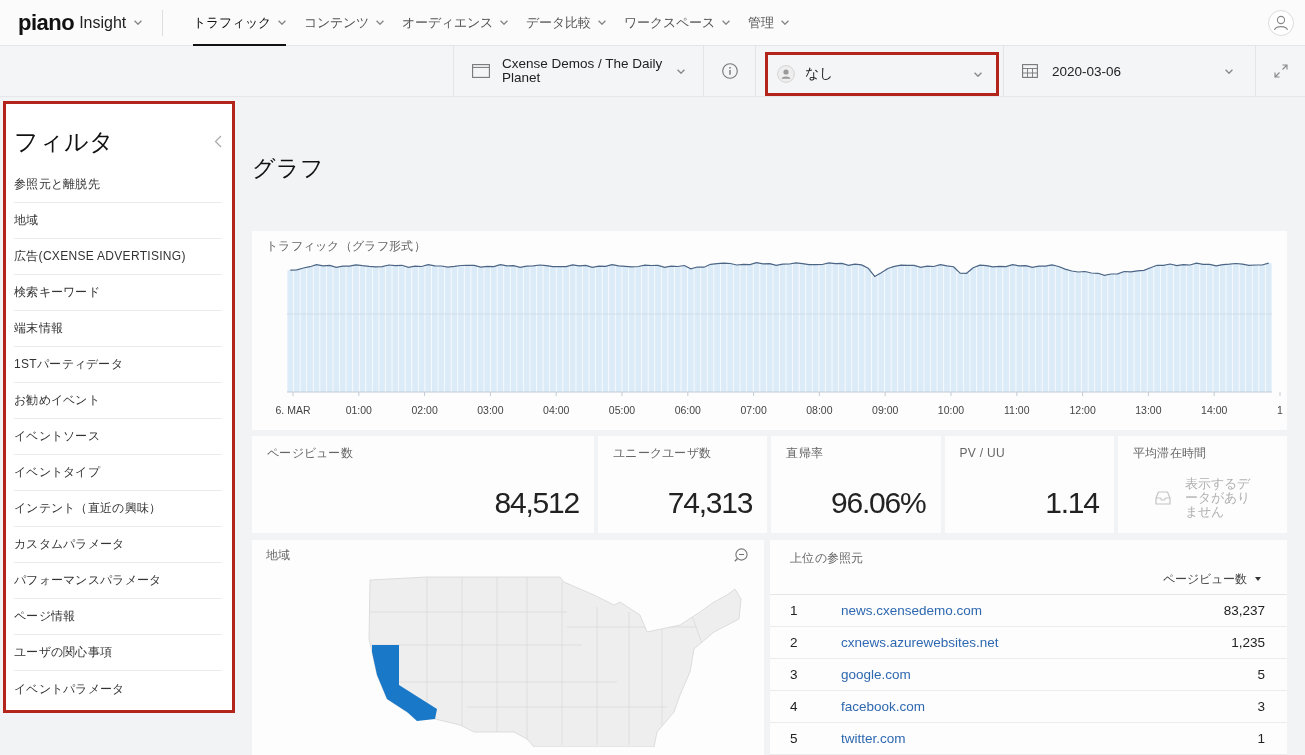  I want to click on chart-title: トラフィック（グラフ形式）, so click(346, 246).